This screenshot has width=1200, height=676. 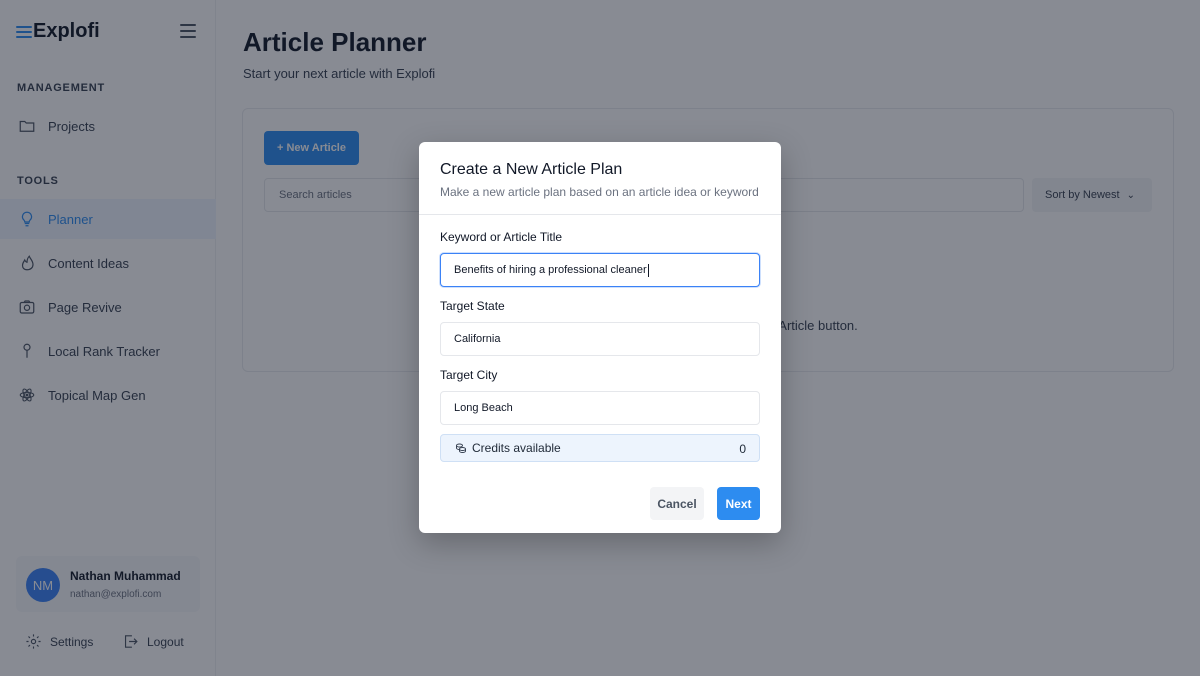 What do you see at coordinates (461, 448) in the screenshot?
I see `coins-icon` at bounding box center [461, 448].